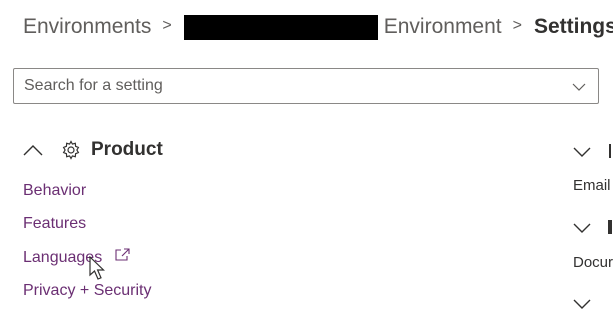 The height and width of the screenshot is (310, 613). What do you see at coordinates (443, 27) in the screenshot?
I see `breadcrumb-environment: Environment` at bounding box center [443, 27].